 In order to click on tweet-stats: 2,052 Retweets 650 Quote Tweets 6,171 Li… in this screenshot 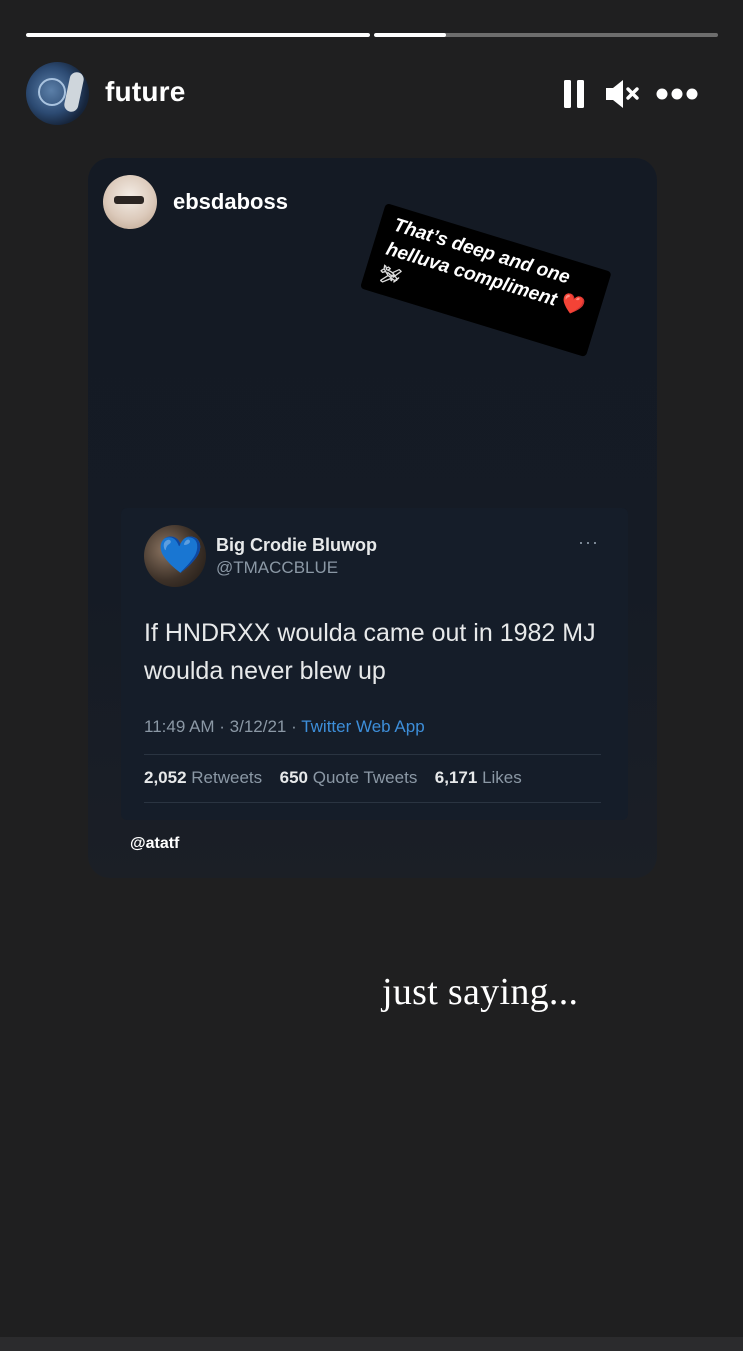, I will do `click(333, 778)`.